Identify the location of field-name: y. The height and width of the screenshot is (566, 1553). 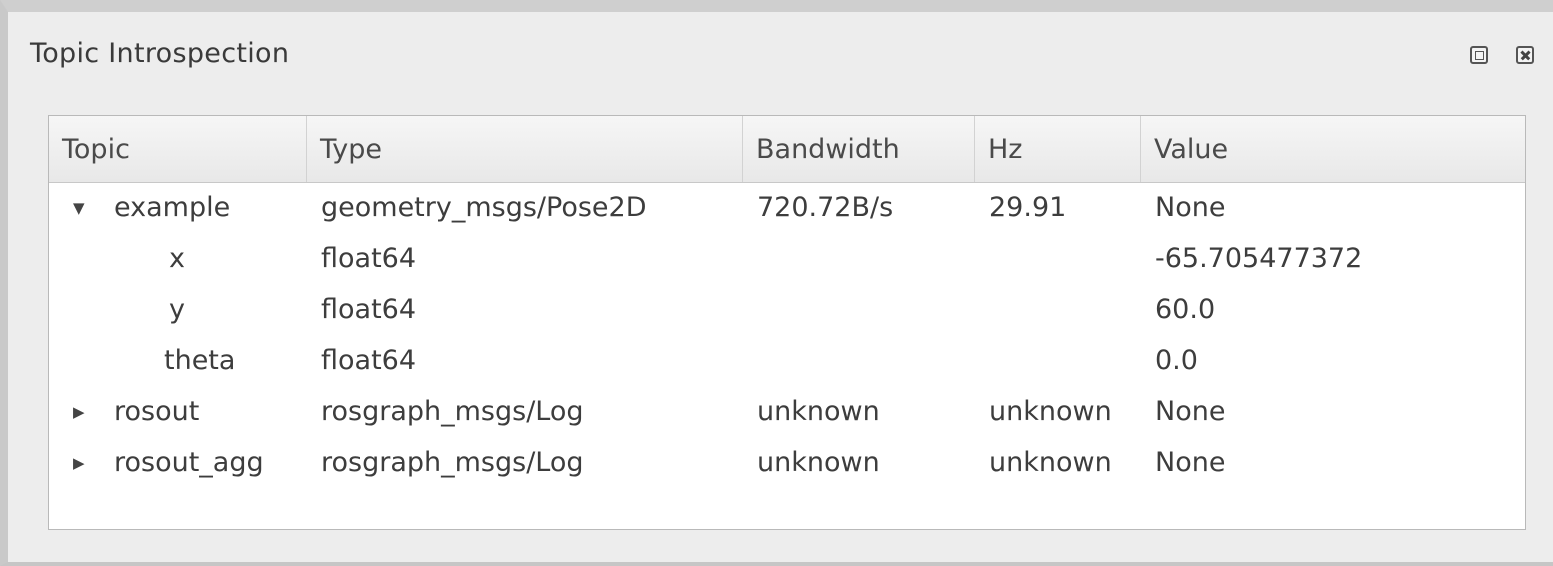
(177, 309).